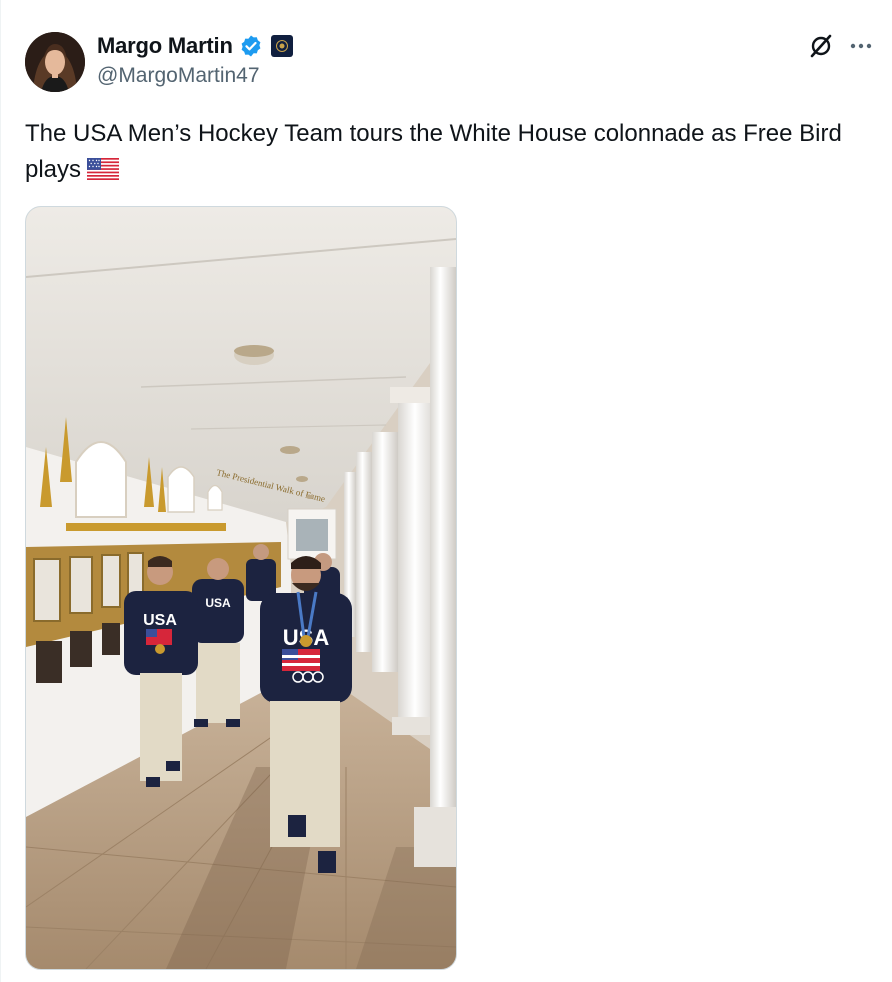 The height and width of the screenshot is (982, 892). I want to click on avatar-image, so click(55, 62).